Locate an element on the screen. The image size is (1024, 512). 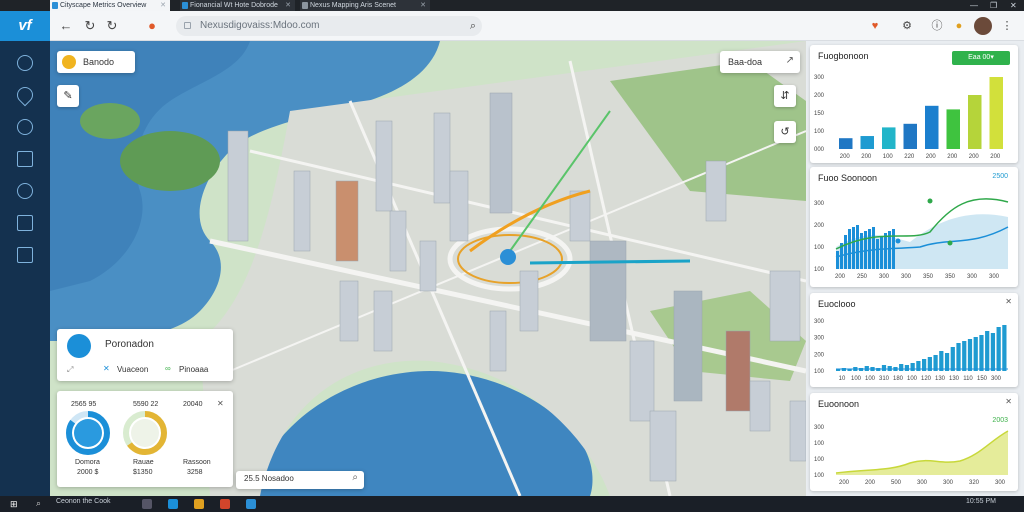
close-x-icon: ✕ is located at coordinates (106, 368).